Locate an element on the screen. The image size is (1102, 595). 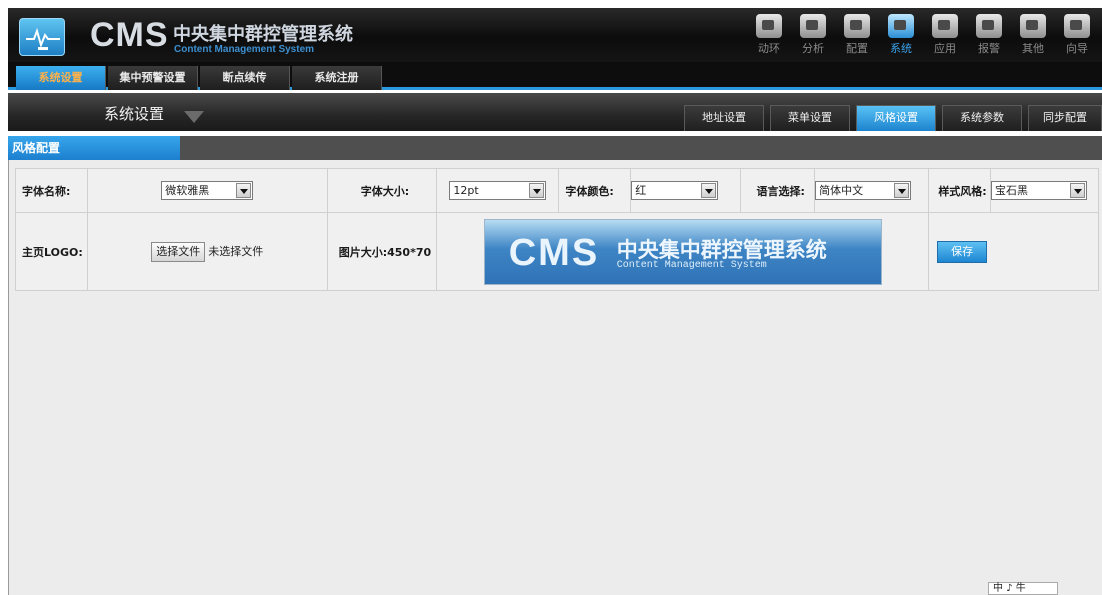
language-cell: 简体中文 is located at coordinates (872, 190).